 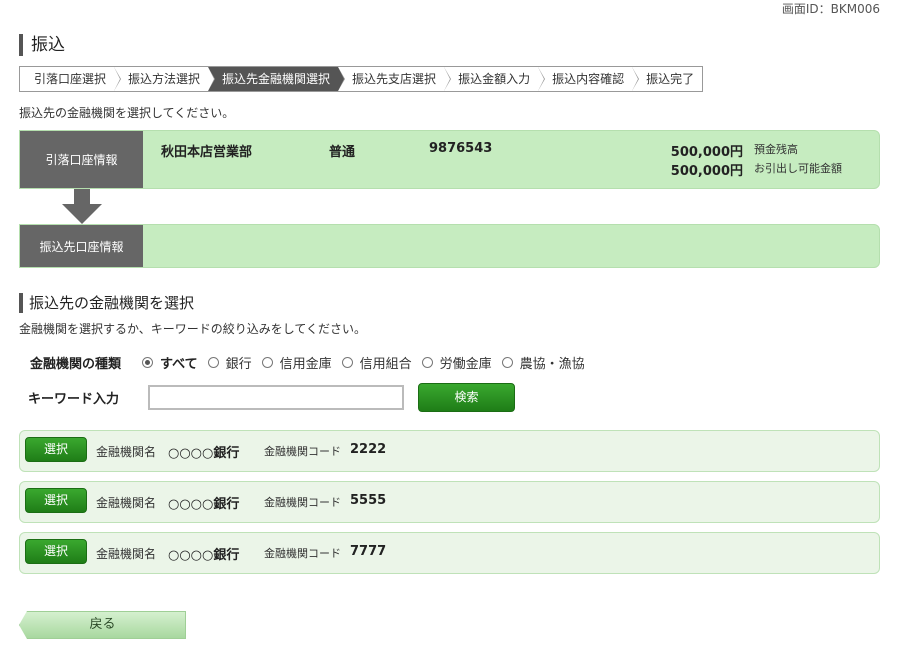 I want to click on radio-rokin: 労働金庫, so click(x=456, y=362).